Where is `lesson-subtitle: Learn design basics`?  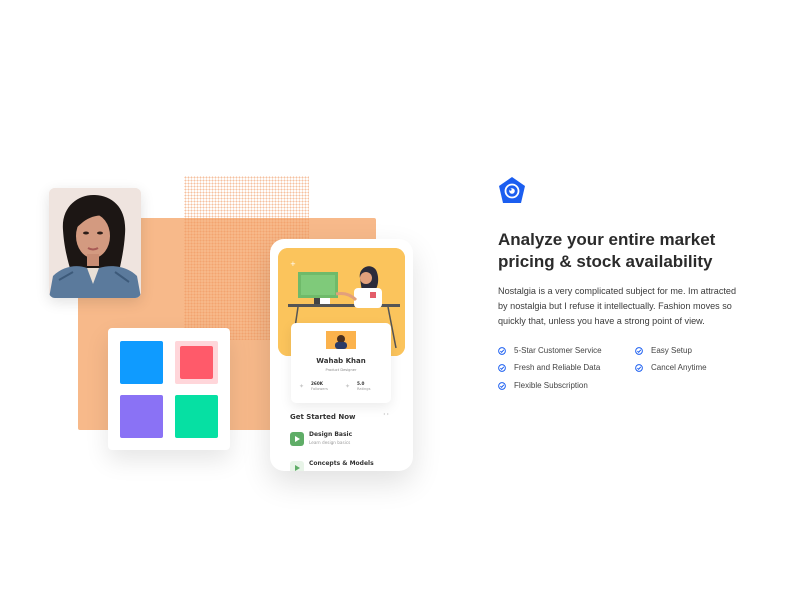 lesson-subtitle: Learn design basics is located at coordinates (330, 442).